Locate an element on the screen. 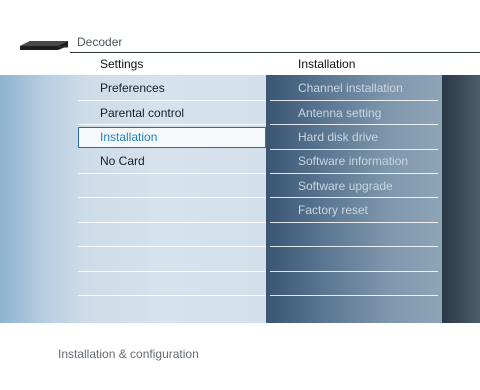  decoder-device-icon is located at coordinates (44, 45).